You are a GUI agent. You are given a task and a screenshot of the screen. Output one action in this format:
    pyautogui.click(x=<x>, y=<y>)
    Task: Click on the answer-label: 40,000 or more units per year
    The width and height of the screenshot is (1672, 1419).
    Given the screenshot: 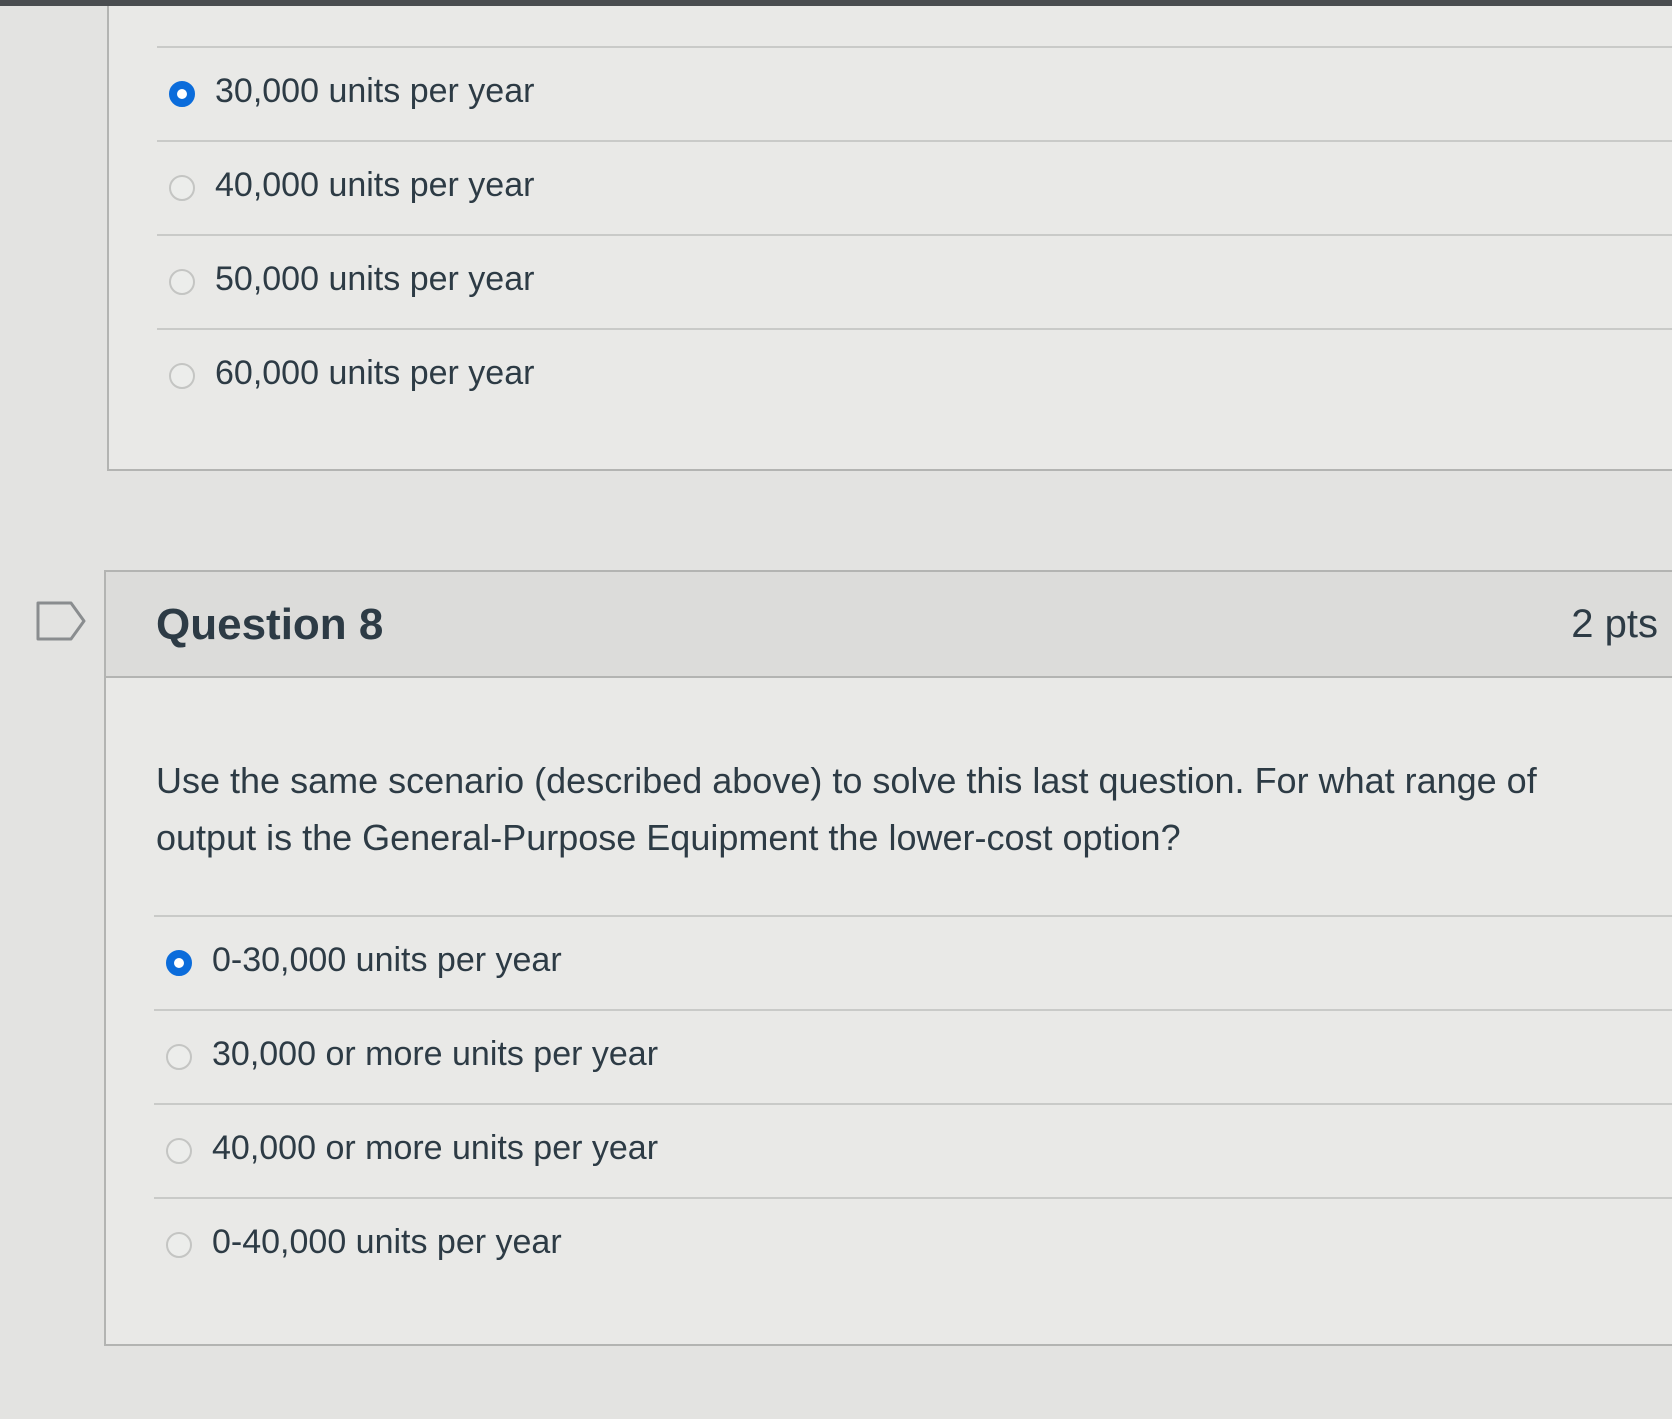 What is the action you would take?
    pyautogui.click(x=435, y=1148)
    